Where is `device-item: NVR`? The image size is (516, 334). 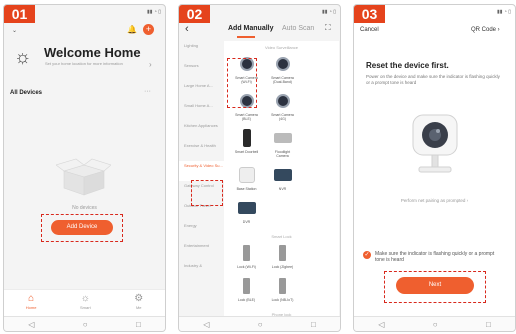 device-item: NVR is located at coordinates (282, 177).